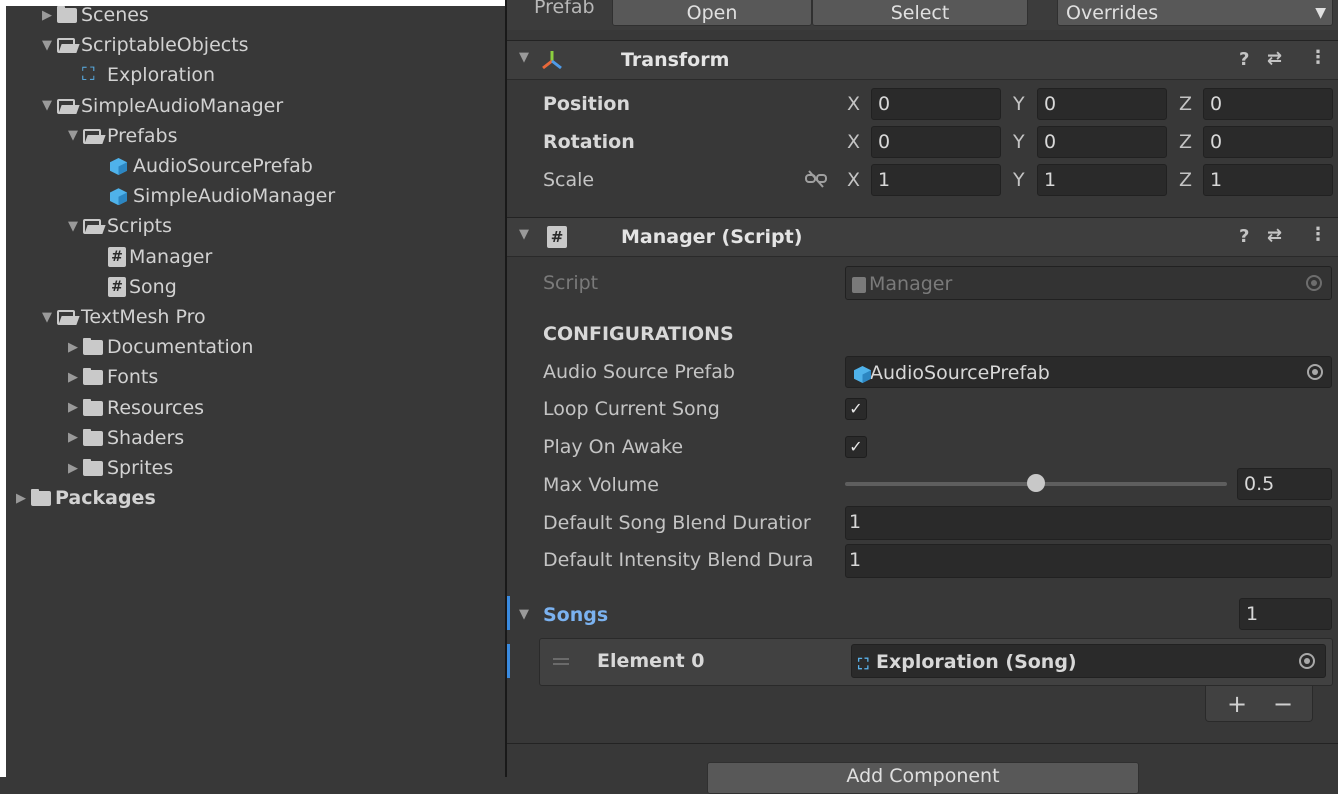  What do you see at coordinates (936, 180) in the screenshot?
I see `scale-x-field: 1` at bounding box center [936, 180].